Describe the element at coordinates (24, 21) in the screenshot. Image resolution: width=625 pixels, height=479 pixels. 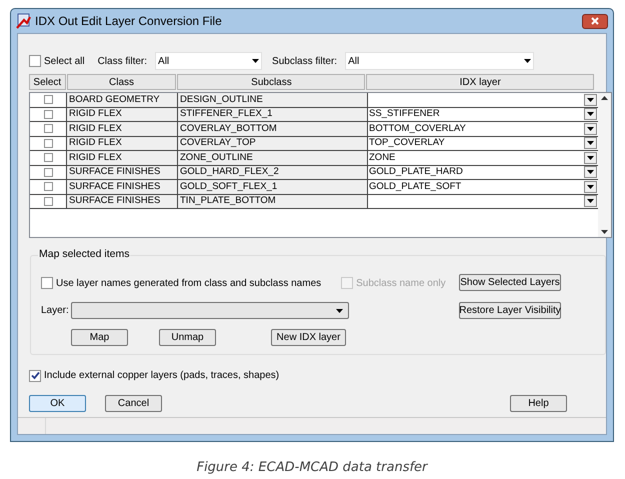
I see `app-icon` at that location.